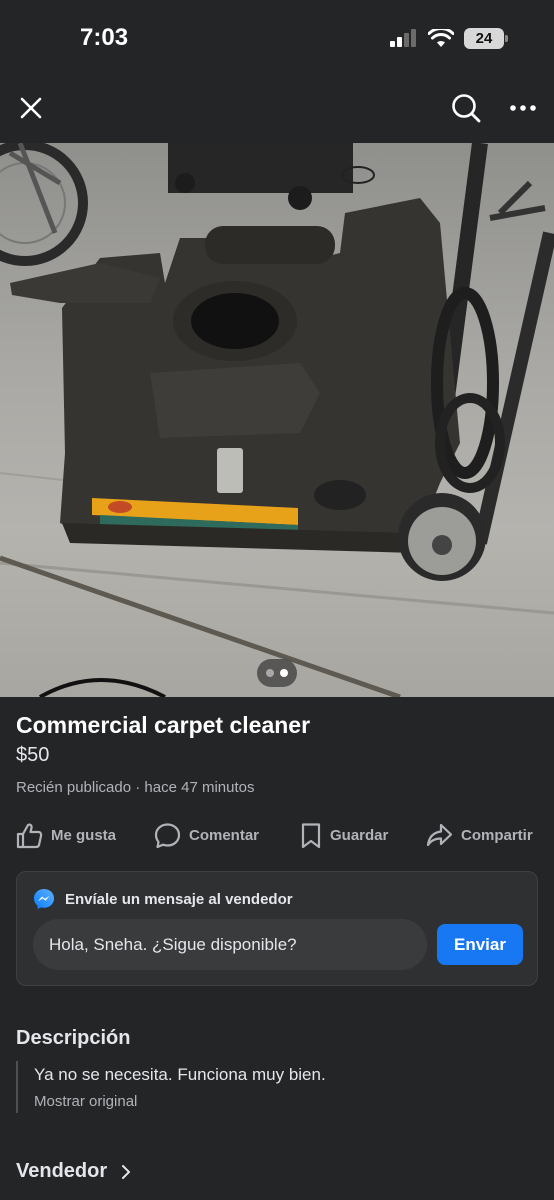  I want to click on more-button, so click(523, 108).